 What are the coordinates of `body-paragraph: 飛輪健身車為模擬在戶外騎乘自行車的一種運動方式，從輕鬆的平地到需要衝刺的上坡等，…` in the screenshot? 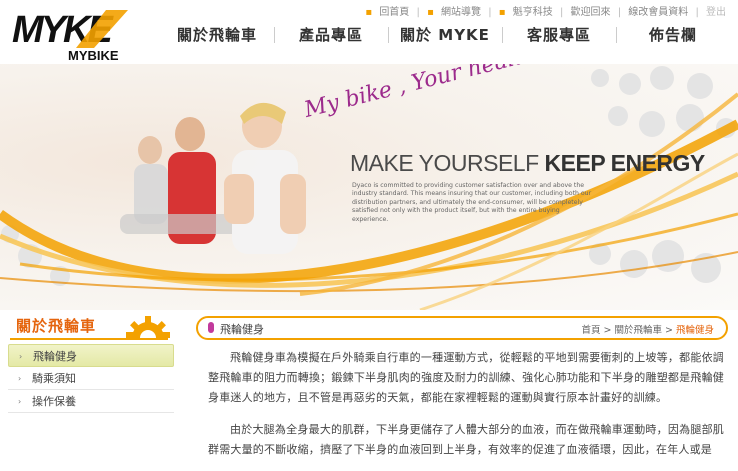 It's located at (466, 377).